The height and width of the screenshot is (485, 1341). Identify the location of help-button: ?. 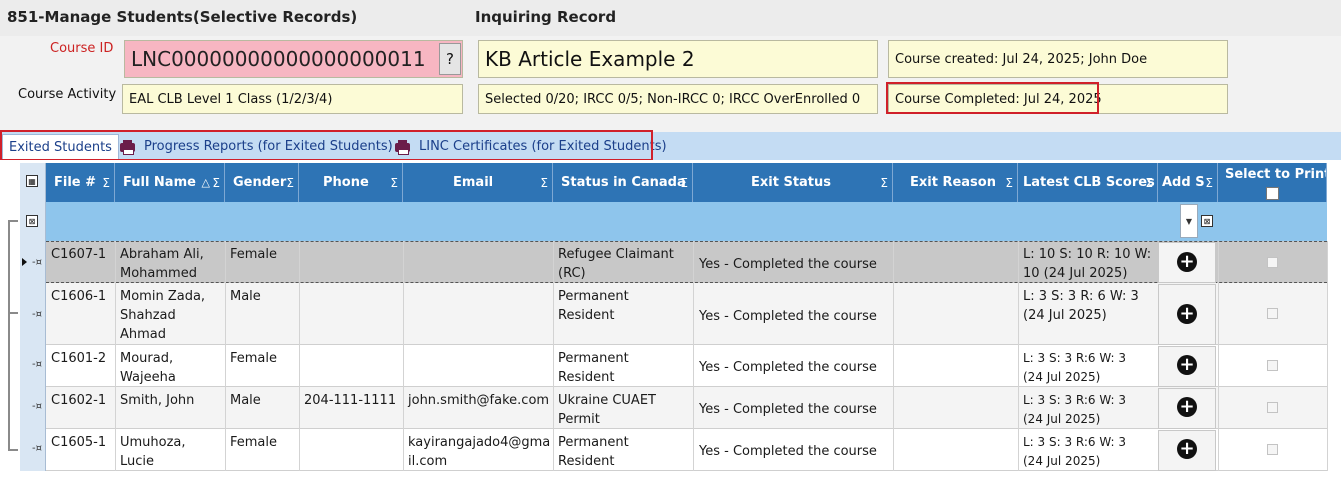
(450, 59).